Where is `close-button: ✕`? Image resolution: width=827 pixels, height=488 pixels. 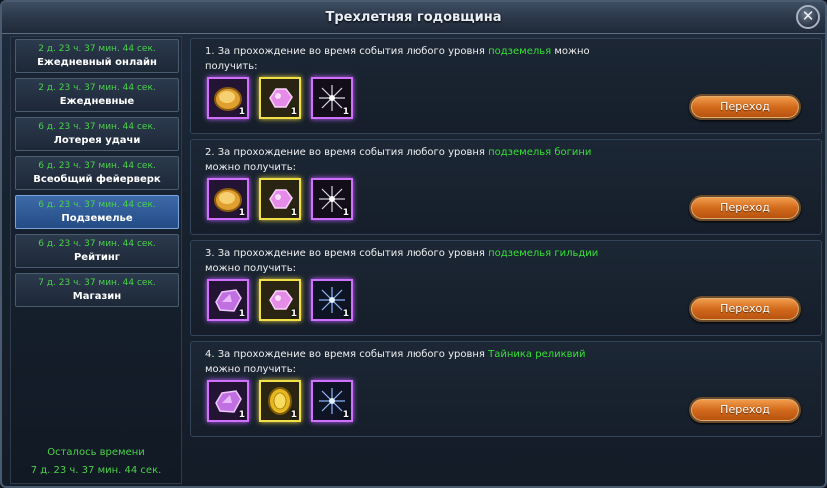 close-button: ✕ is located at coordinates (808, 17).